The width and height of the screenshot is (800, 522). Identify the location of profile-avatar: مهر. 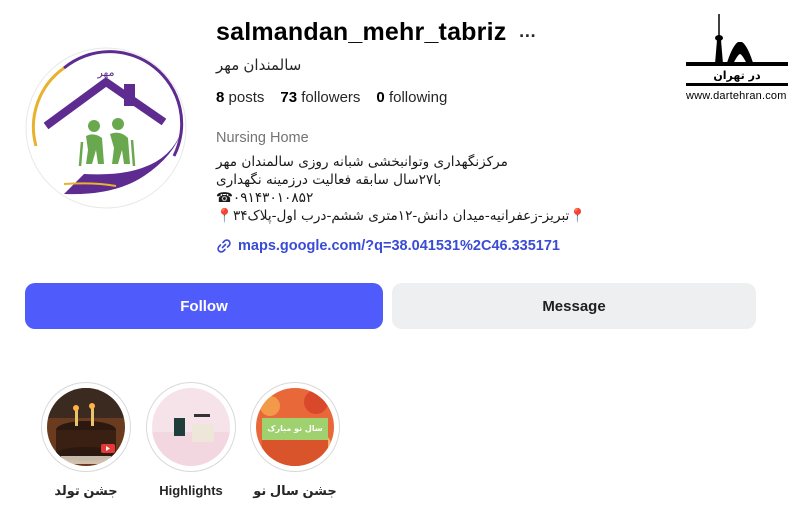
(106, 128).